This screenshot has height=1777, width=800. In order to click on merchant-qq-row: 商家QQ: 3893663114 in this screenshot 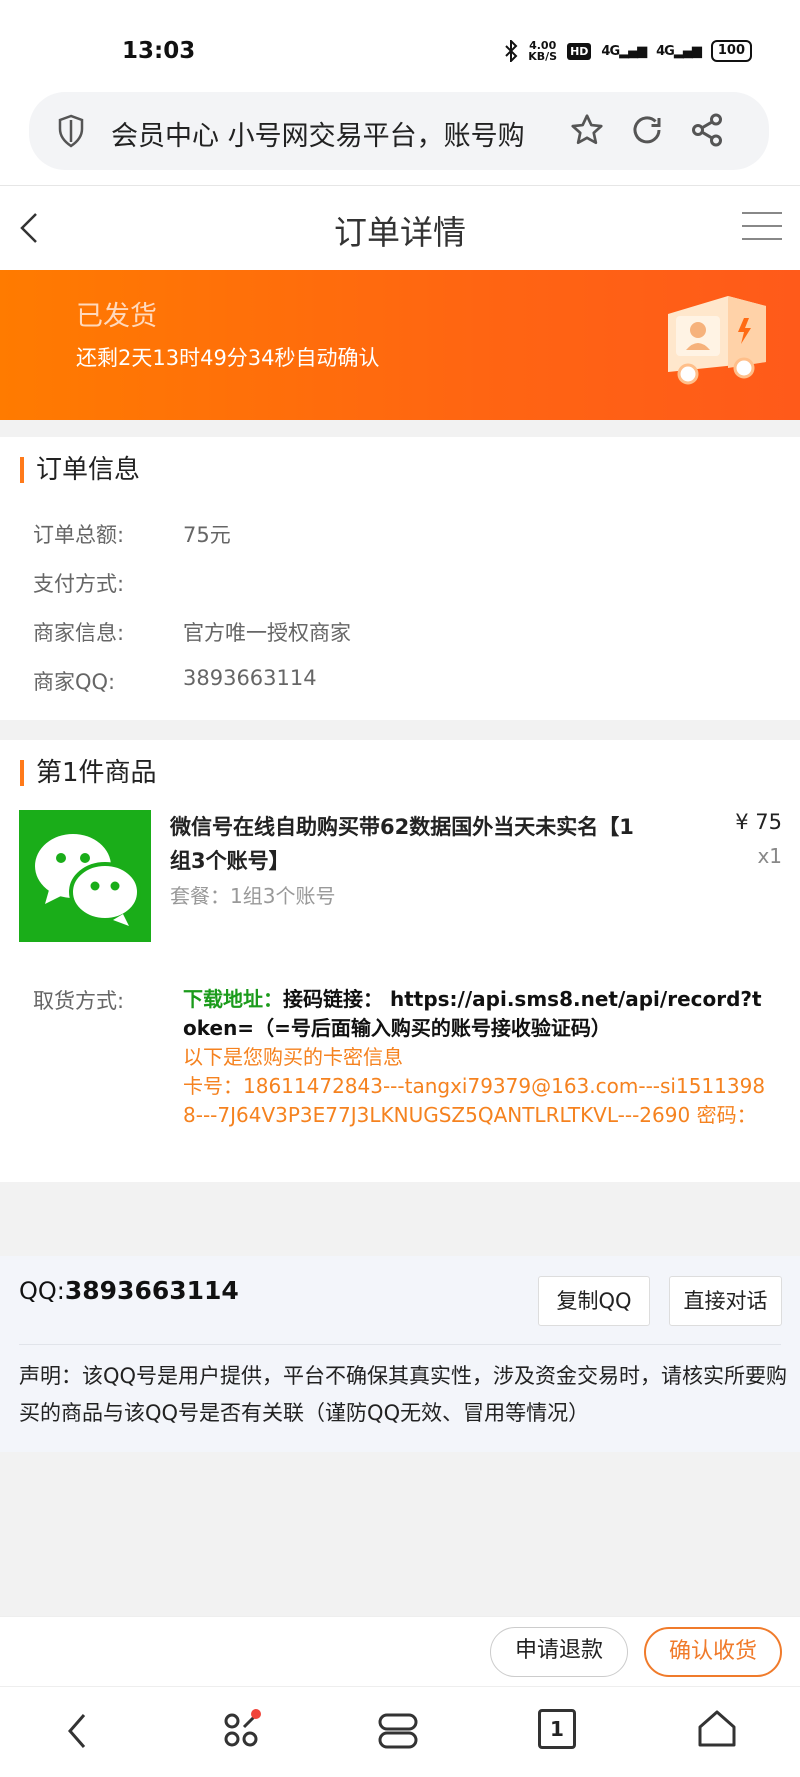, I will do `click(175, 680)`.